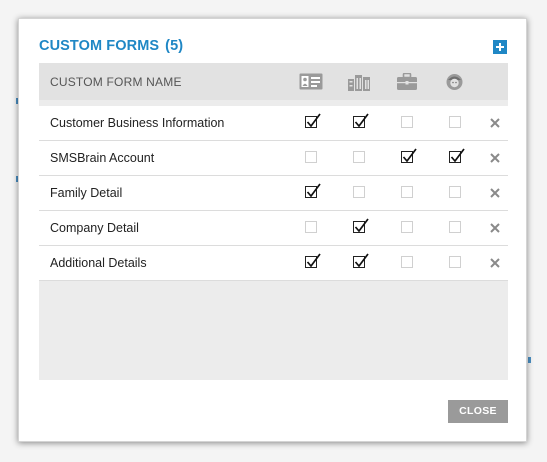 This screenshot has width=547, height=462. I want to click on table-row: Company Detail, so click(273, 228).